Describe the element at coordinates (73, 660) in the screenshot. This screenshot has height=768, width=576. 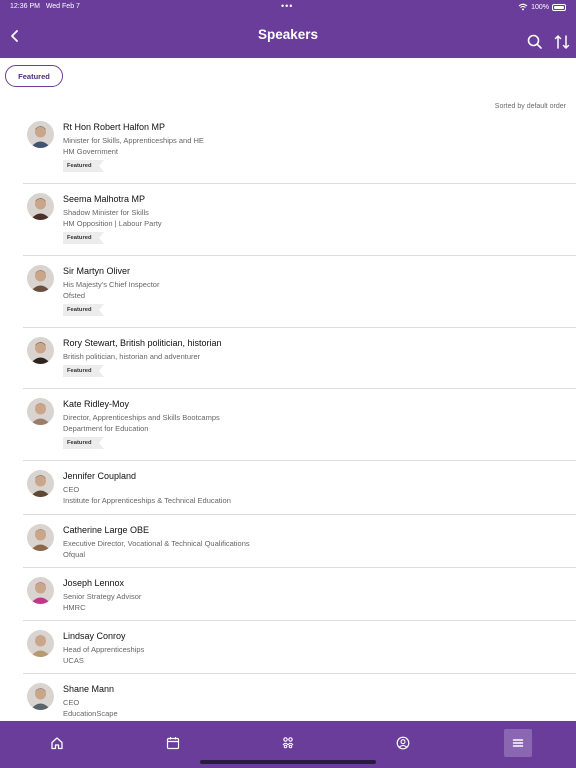
I see `speaker-organisation: UCAS` at that location.